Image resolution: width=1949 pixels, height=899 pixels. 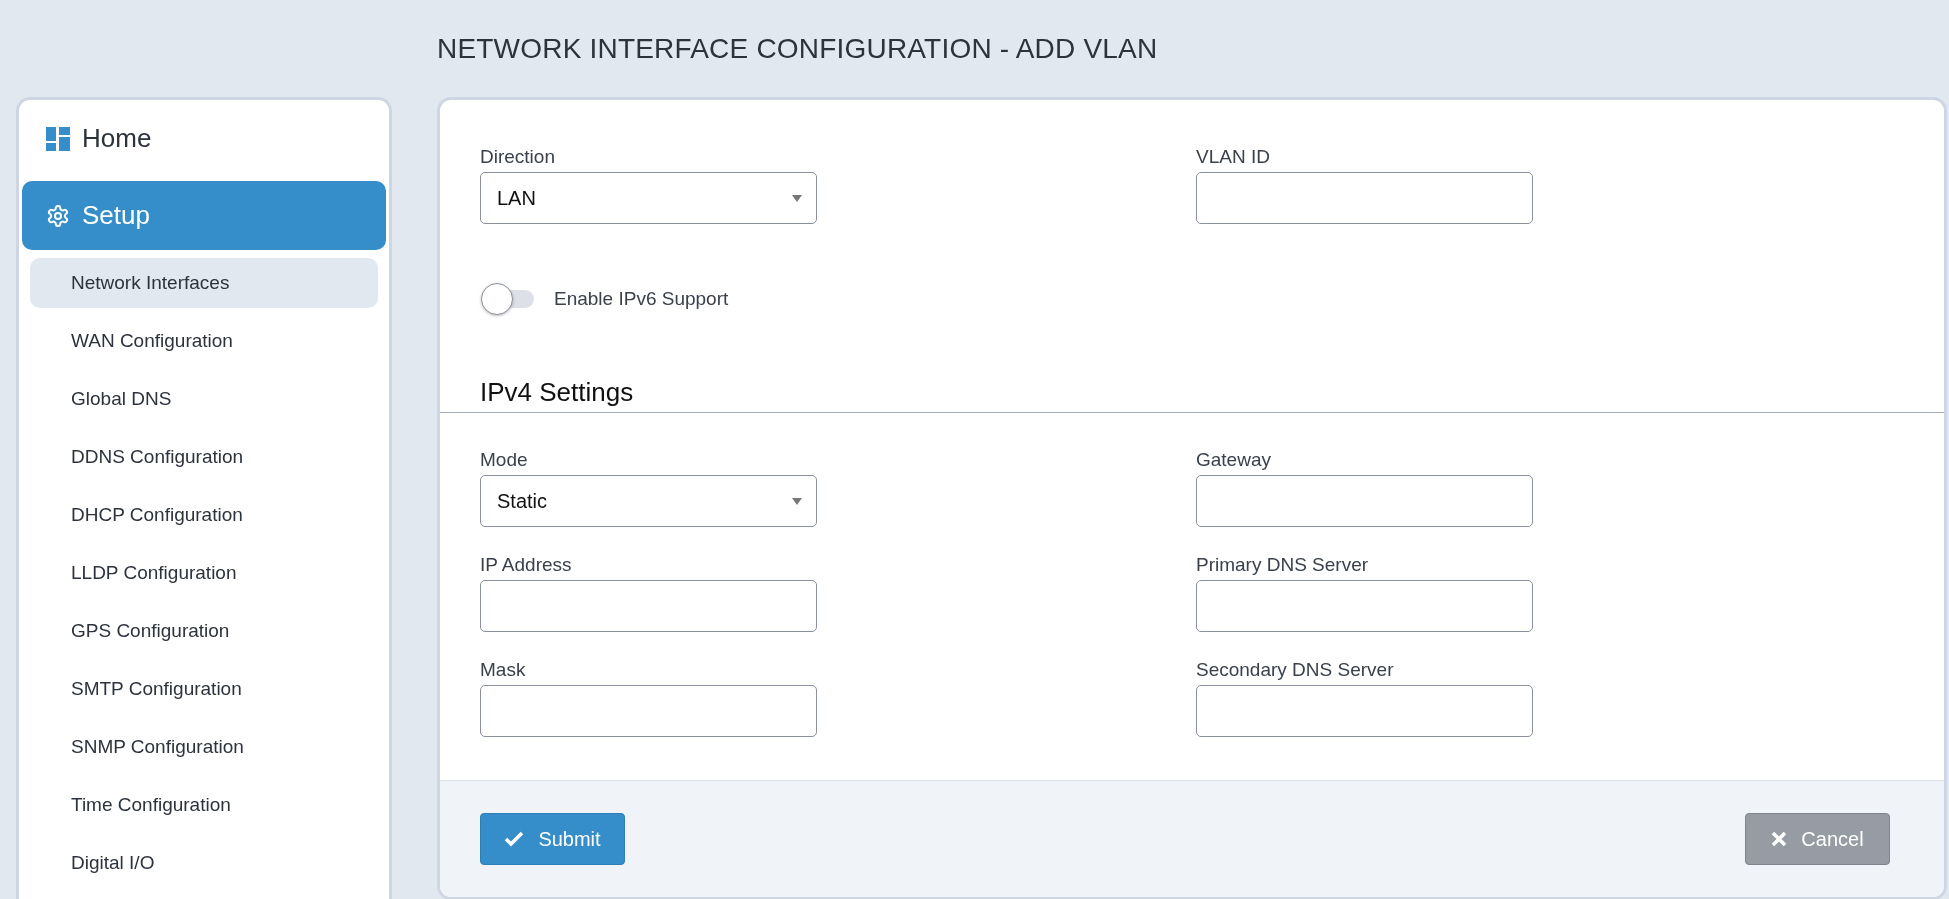 What do you see at coordinates (1234, 460) in the screenshot?
I see `field-label: Gateway` at bounding box center [1234, 460].